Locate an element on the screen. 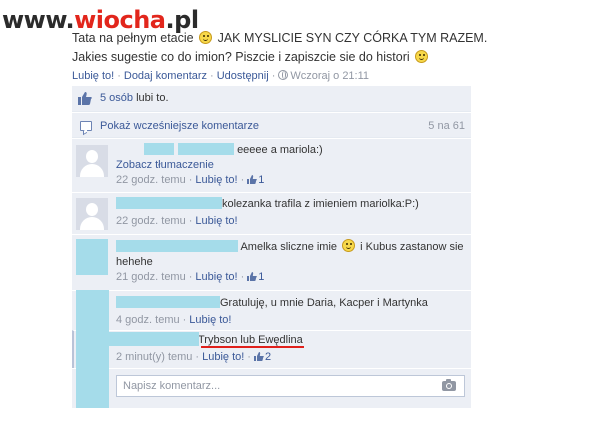  show-previous-row: Pokaż wcześniejsze komentarze 5 na 61 is located at coordinates (271, 125).